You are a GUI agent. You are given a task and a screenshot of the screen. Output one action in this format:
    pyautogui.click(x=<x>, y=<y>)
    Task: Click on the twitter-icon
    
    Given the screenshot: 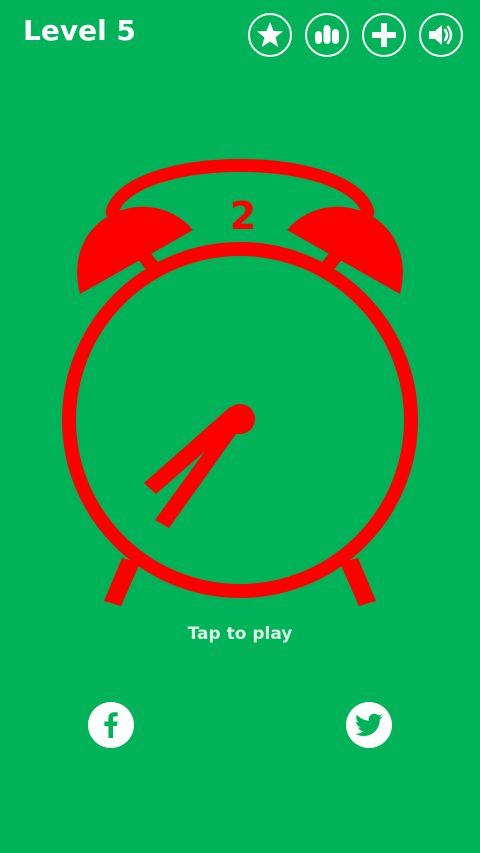 What is the action you would take?
    pyautogui.click(x=369, y=724)
    